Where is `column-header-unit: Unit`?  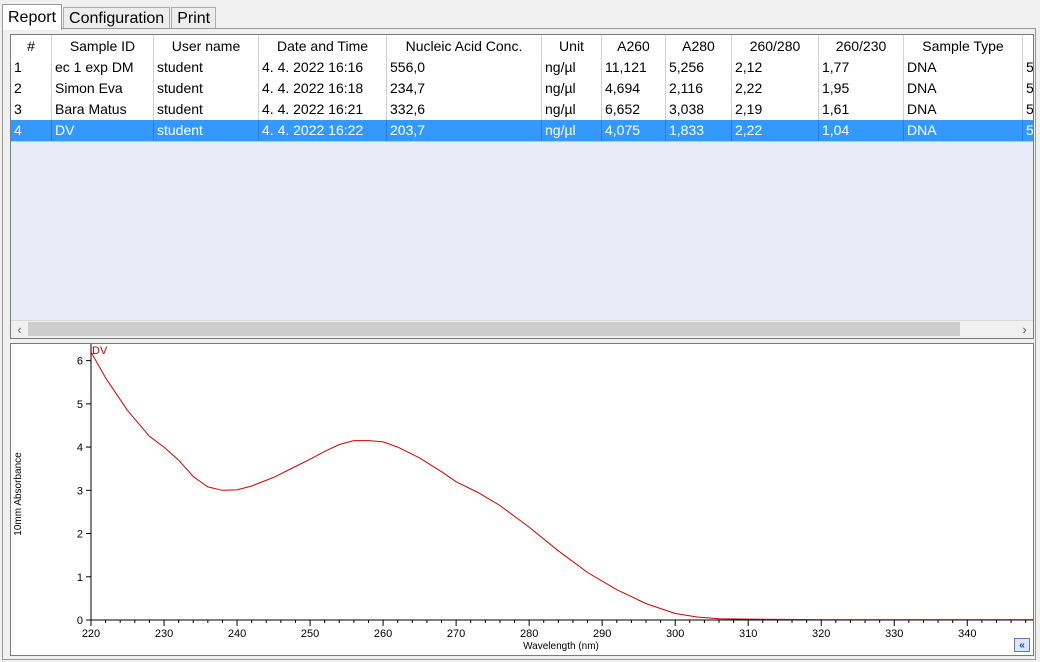
column-header-unit: Unit is located at coordinates (572, 46).